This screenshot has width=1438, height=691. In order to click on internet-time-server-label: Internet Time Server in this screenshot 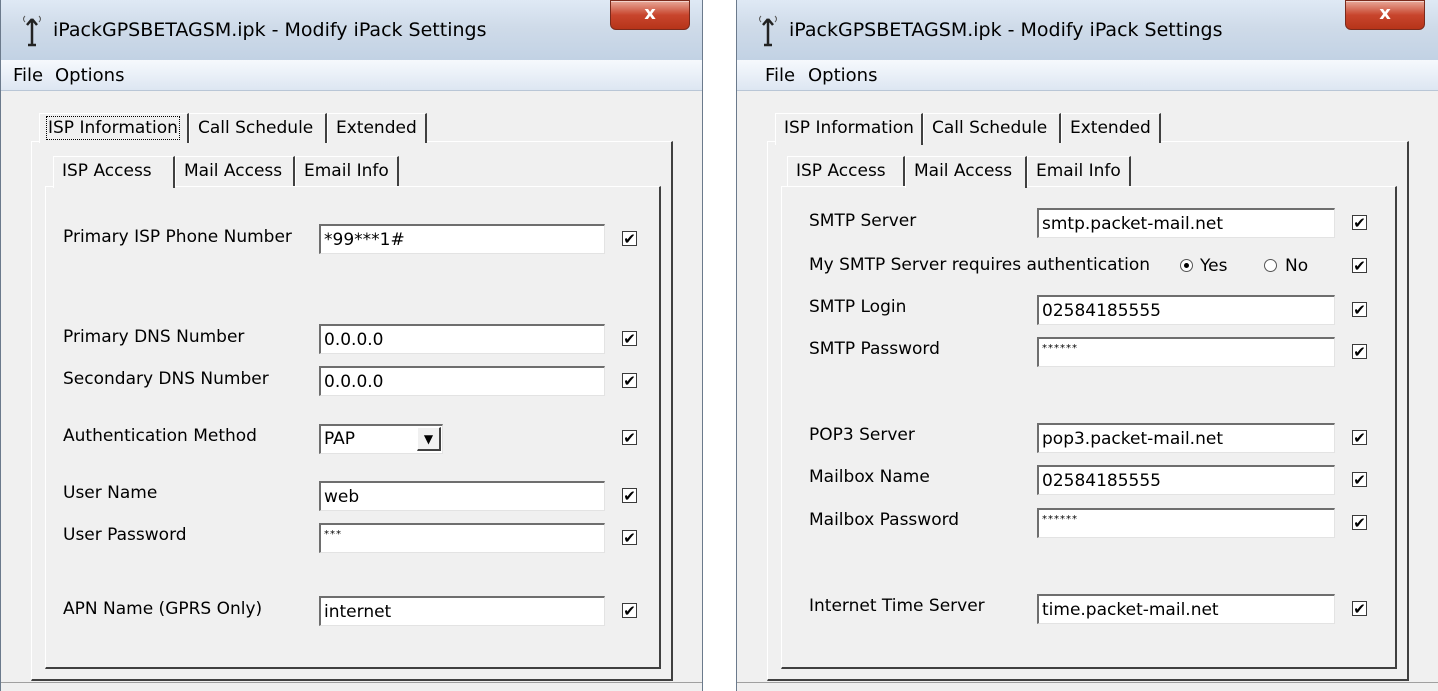, I will do `click(897, 606)`.